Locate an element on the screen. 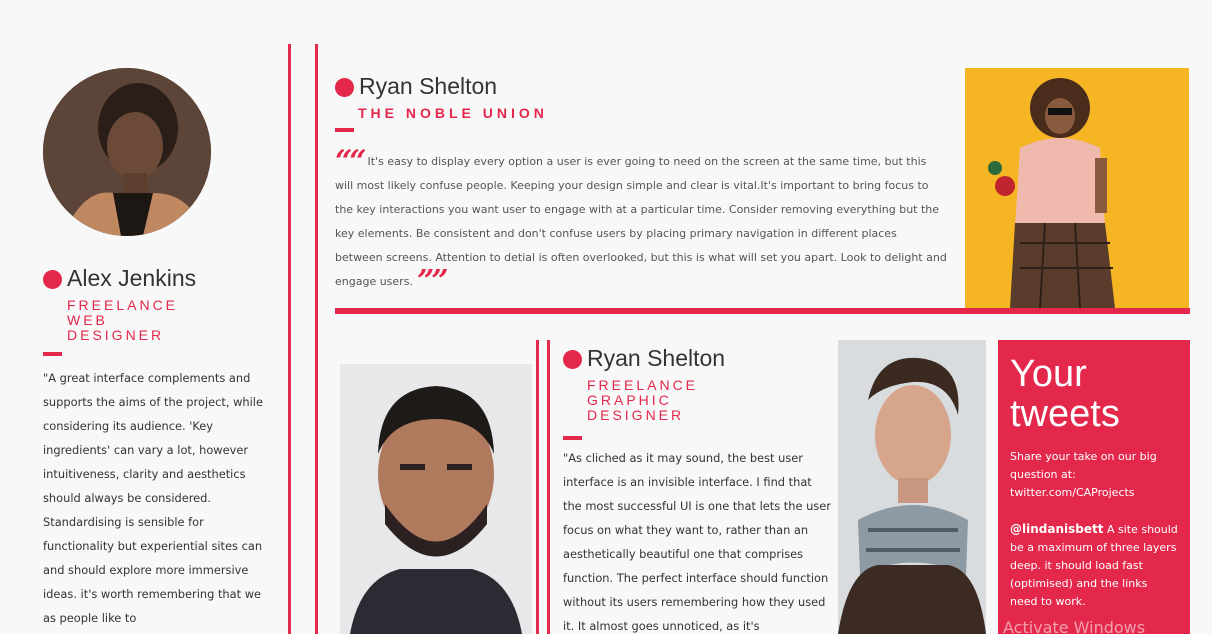 This screenshot has height=634, width=1212. profile-role: FREELANCE WEB DESIGNER is located at coordinates (122, 320).